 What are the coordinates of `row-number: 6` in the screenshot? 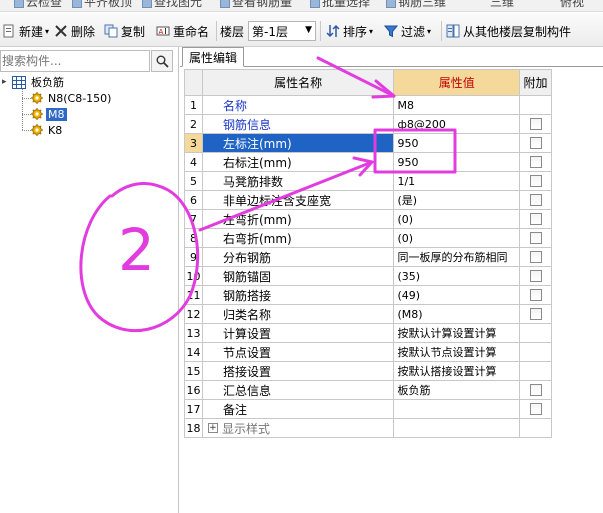 It's located at (194, 200).